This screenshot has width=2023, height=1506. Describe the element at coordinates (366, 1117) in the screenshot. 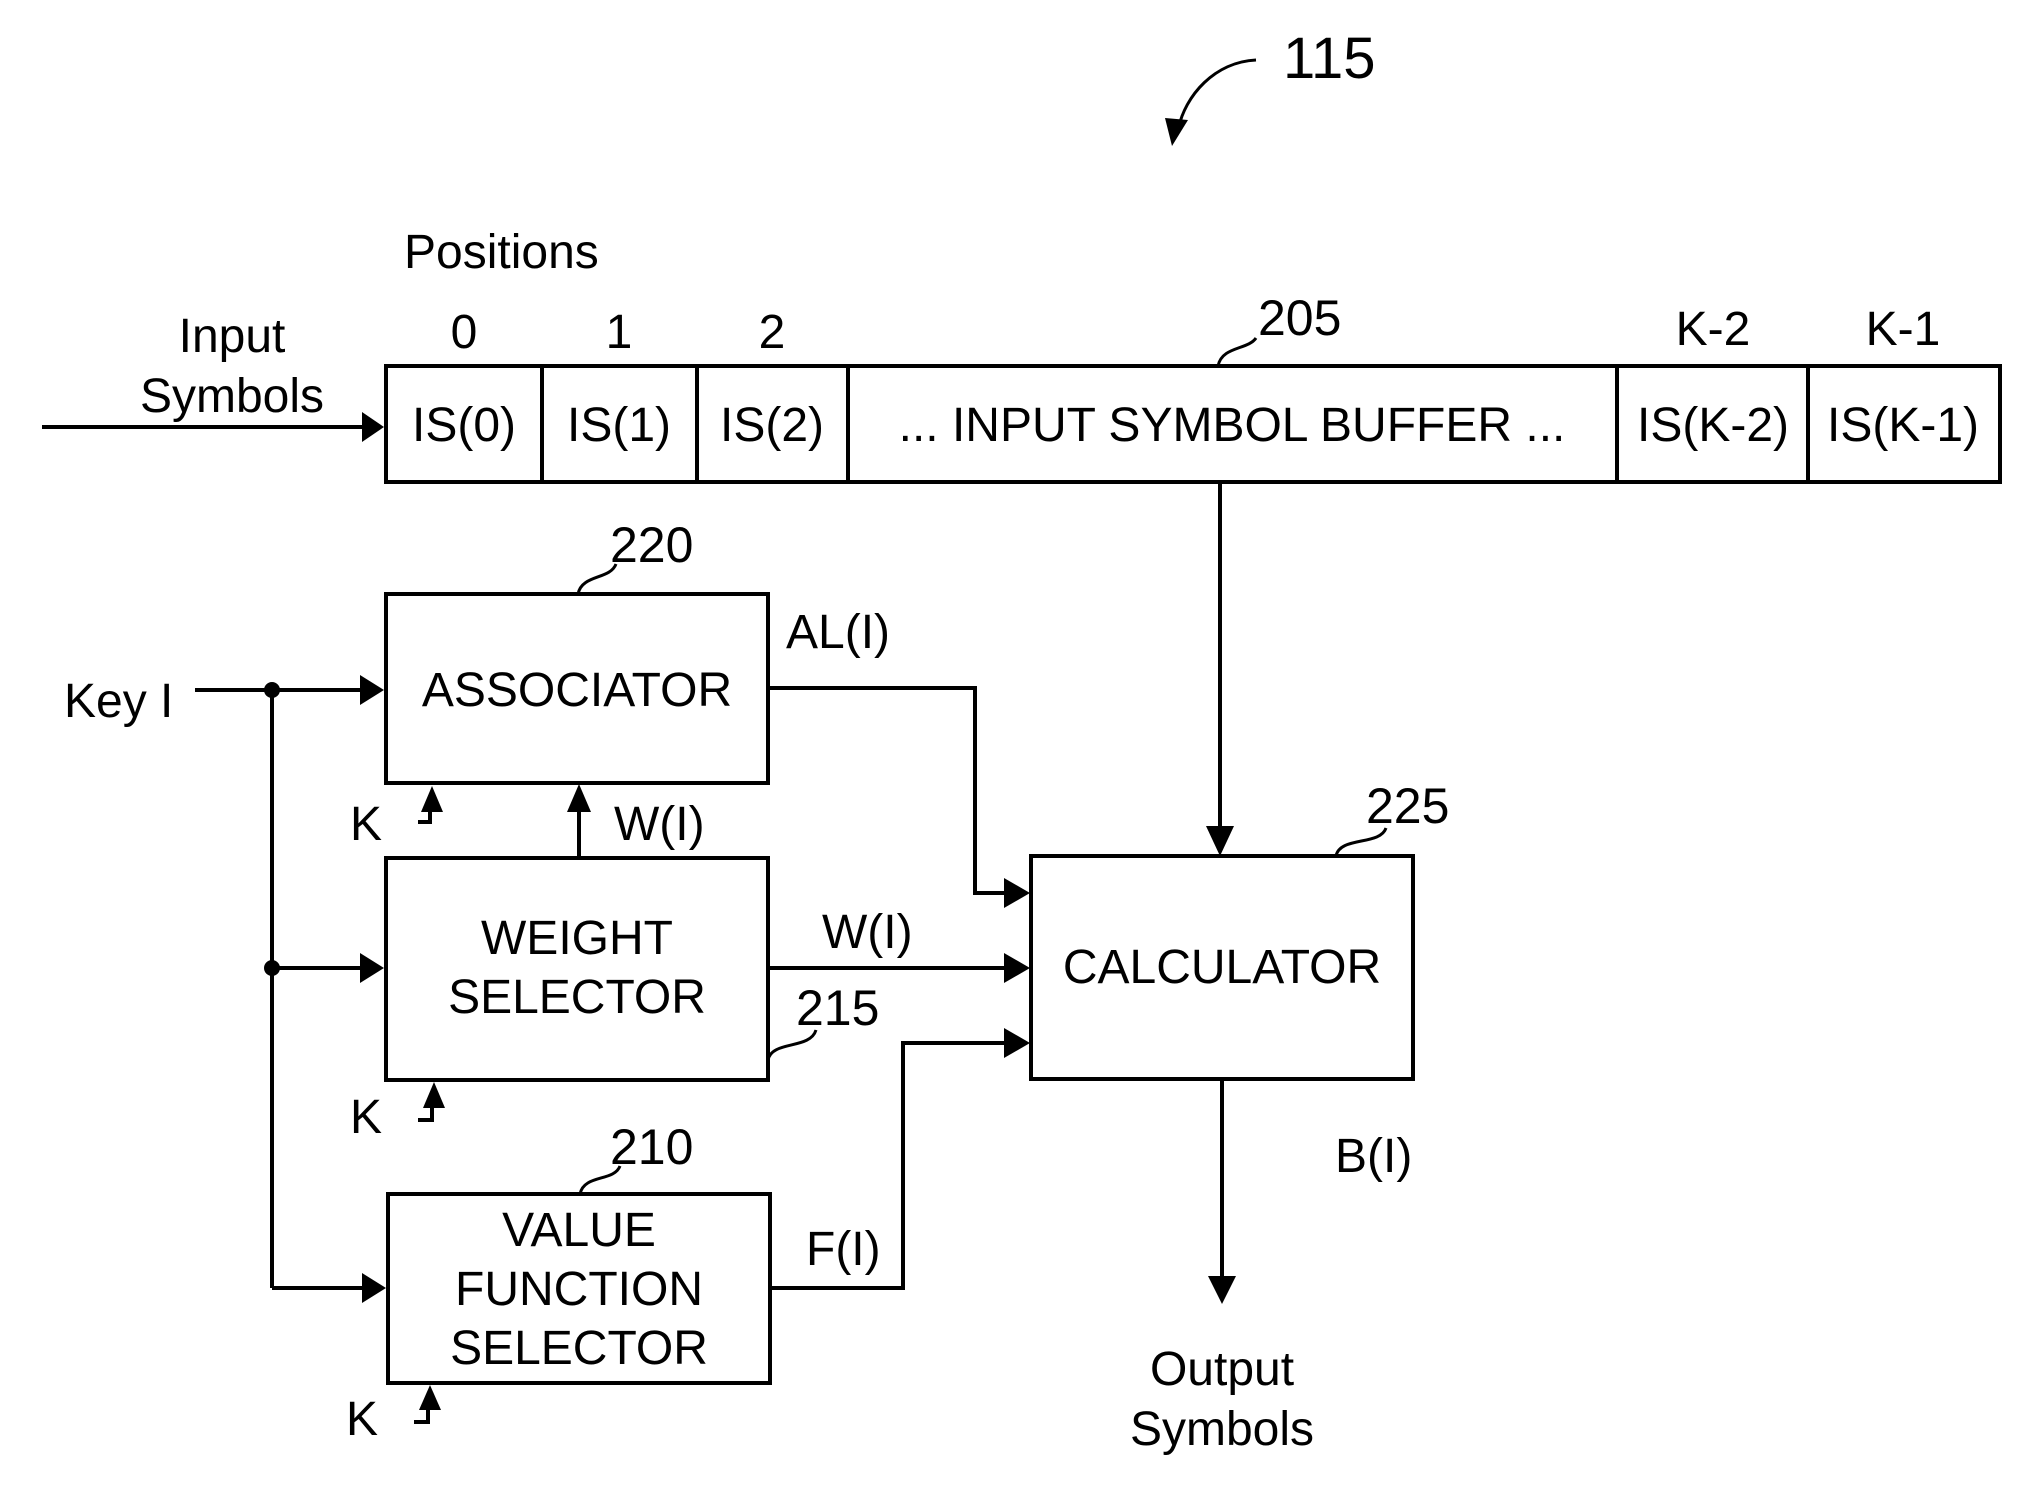

I see `weight-selector-k-label: K` at that location.